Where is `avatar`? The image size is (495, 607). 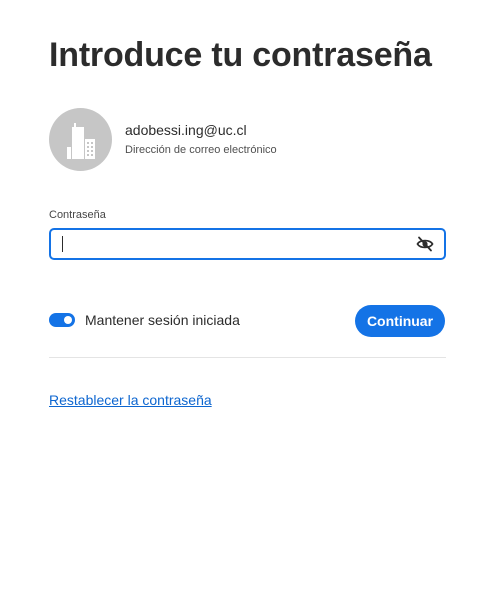 avatar is located at coordinates (80, 139).